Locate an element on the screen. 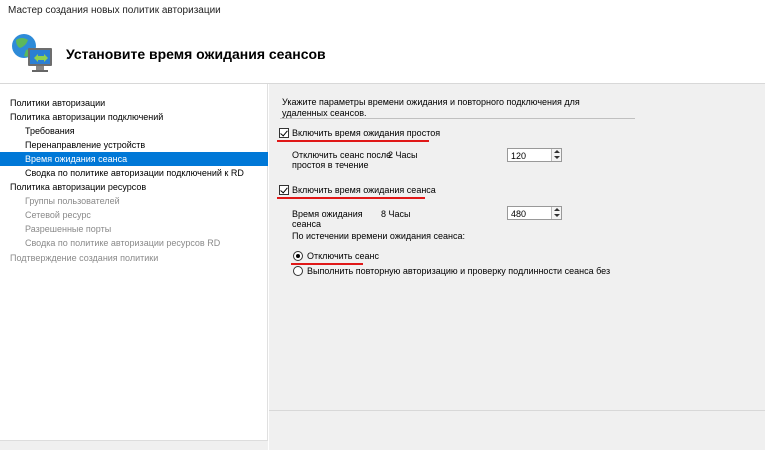 The image size is (765, 450). idle-timeout-checkbox is located at coordinates (284, 133).